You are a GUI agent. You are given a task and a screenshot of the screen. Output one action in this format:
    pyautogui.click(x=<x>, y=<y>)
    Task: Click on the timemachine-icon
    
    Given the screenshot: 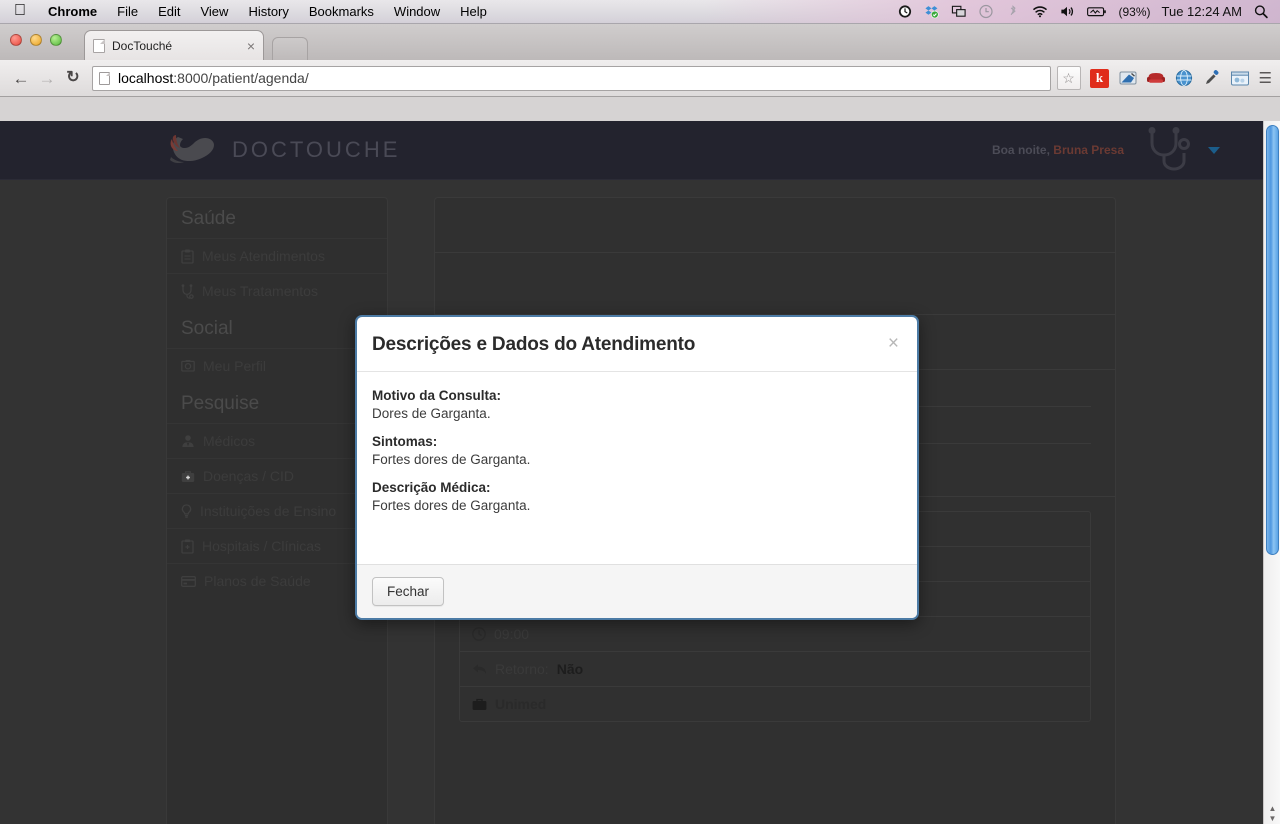 What is the action you would take?
    pyautogui.click(x=986, y=11)
    